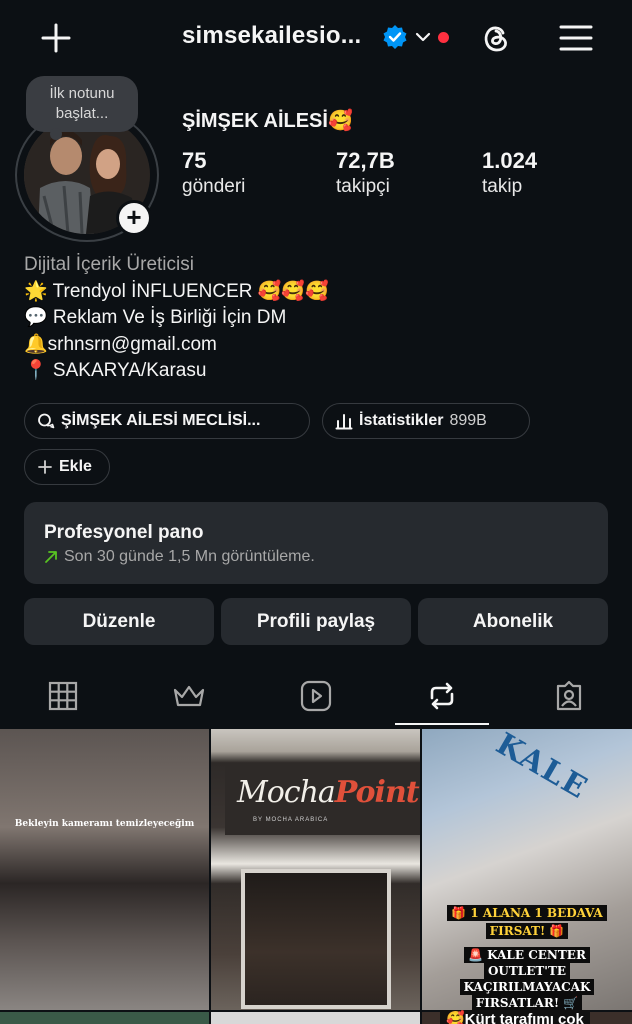 This screenshot has width=632, height=1024. I want to click on display-name: ŞİMŞEK AİLESİ🥰, so click(267, 121).